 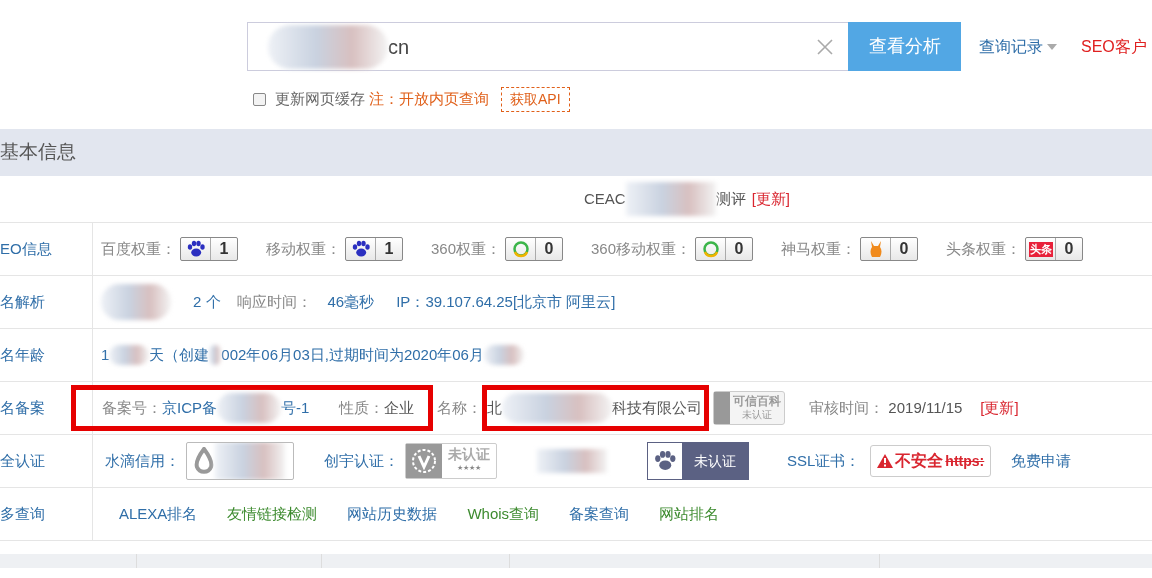 What do you see at coordinates (399, 407) in the screenshot?
I see `filing-type: 企业` at bounding box center [399, 407].